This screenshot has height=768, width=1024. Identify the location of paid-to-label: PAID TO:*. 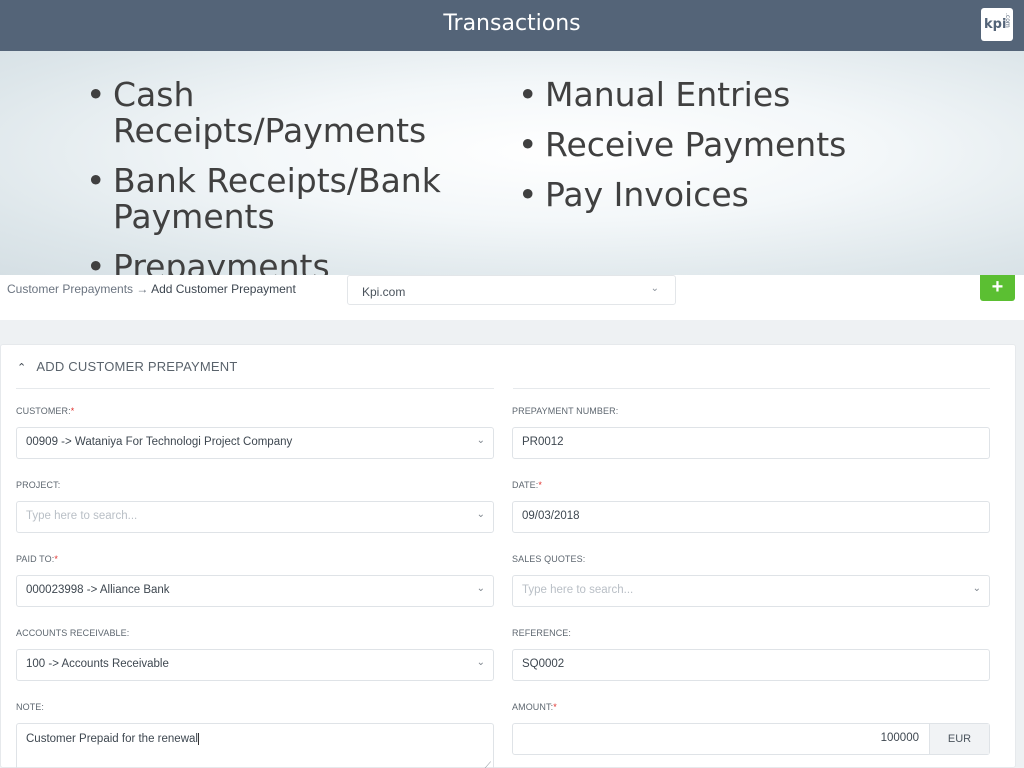
(37, 559).